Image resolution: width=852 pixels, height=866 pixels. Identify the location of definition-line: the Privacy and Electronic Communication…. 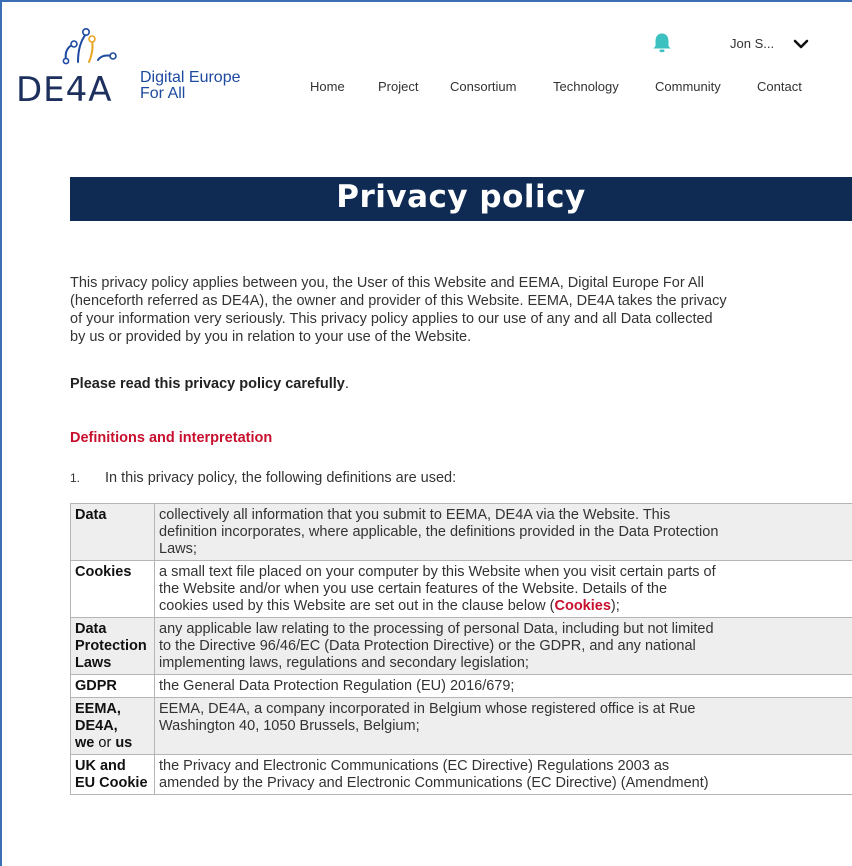
(414, 766).